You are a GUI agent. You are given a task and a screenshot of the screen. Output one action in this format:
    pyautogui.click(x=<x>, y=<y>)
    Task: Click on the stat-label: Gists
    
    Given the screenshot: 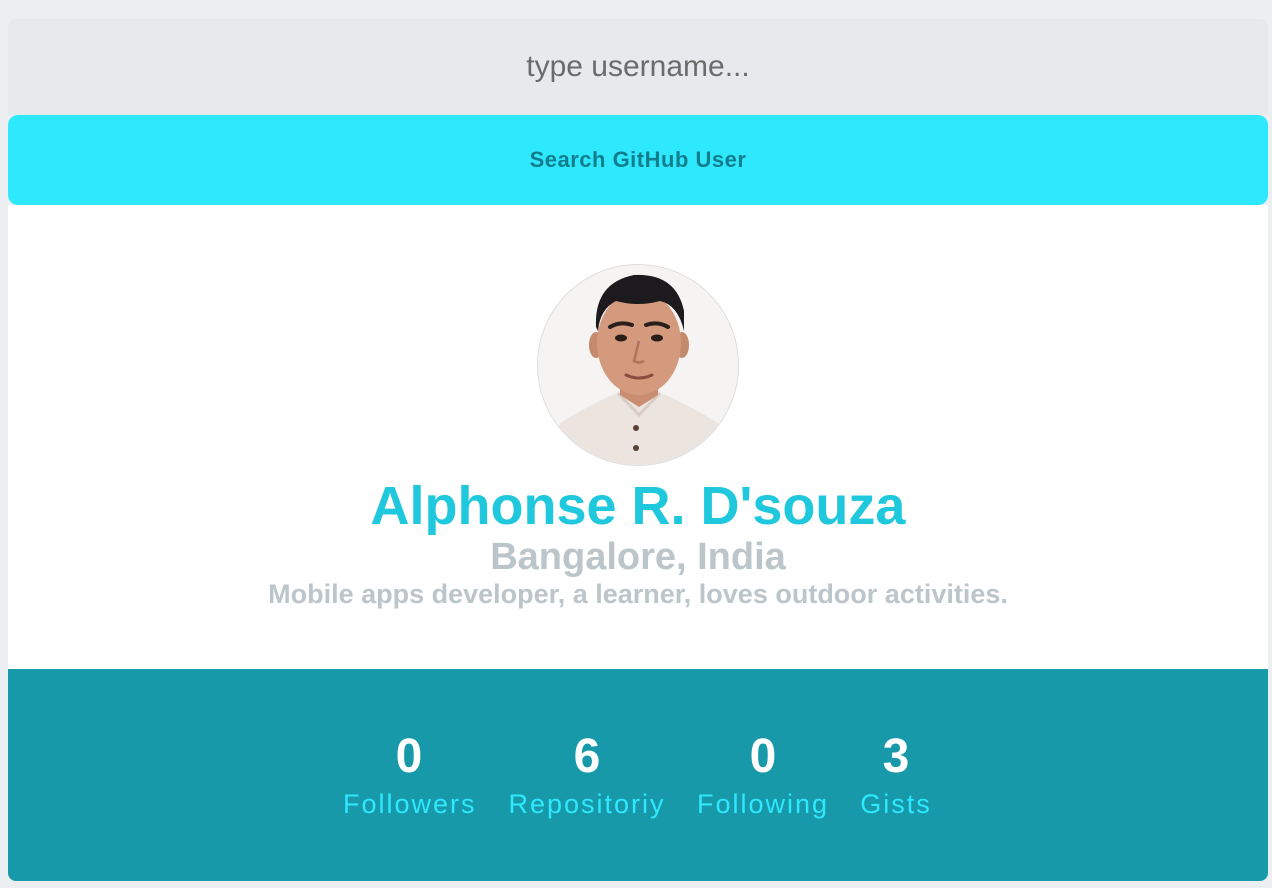 What is the action you would take?
    pyautogui.click(x=896, y=804)
    